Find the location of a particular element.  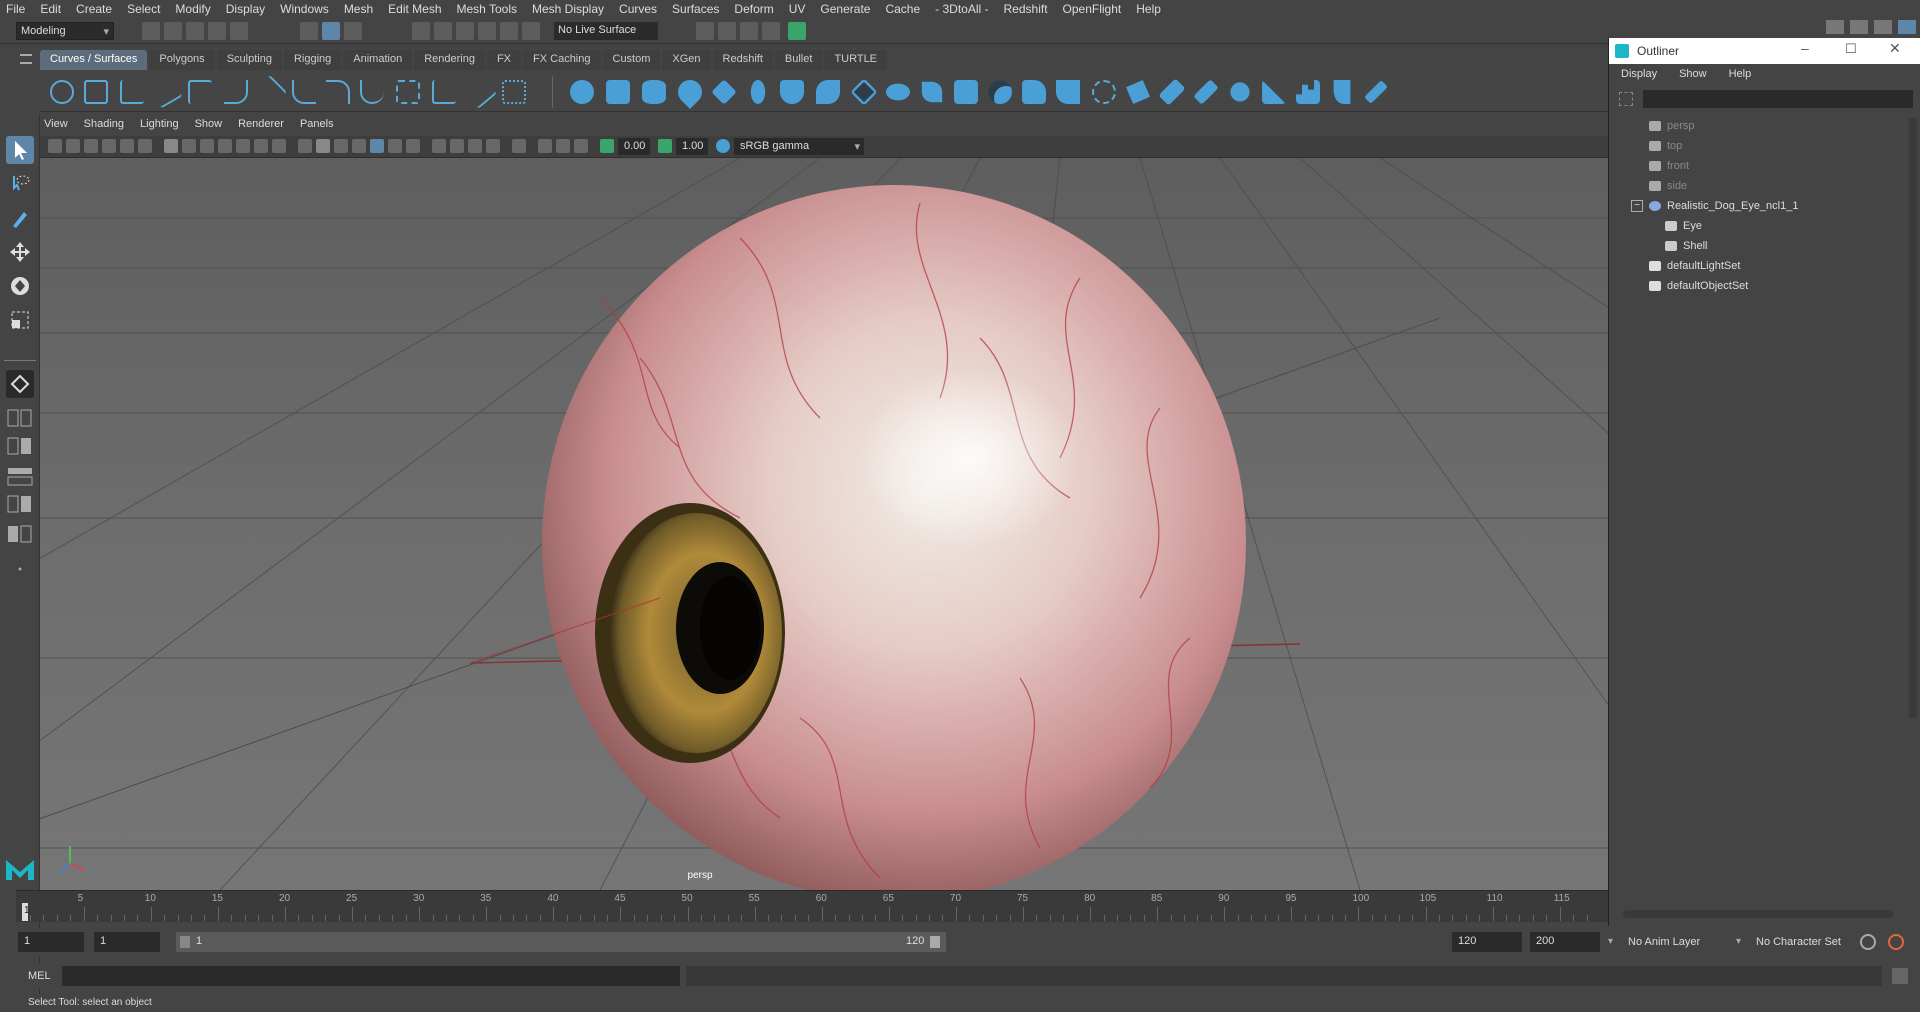

wireframe-icon is located at coordinates (305, 146).